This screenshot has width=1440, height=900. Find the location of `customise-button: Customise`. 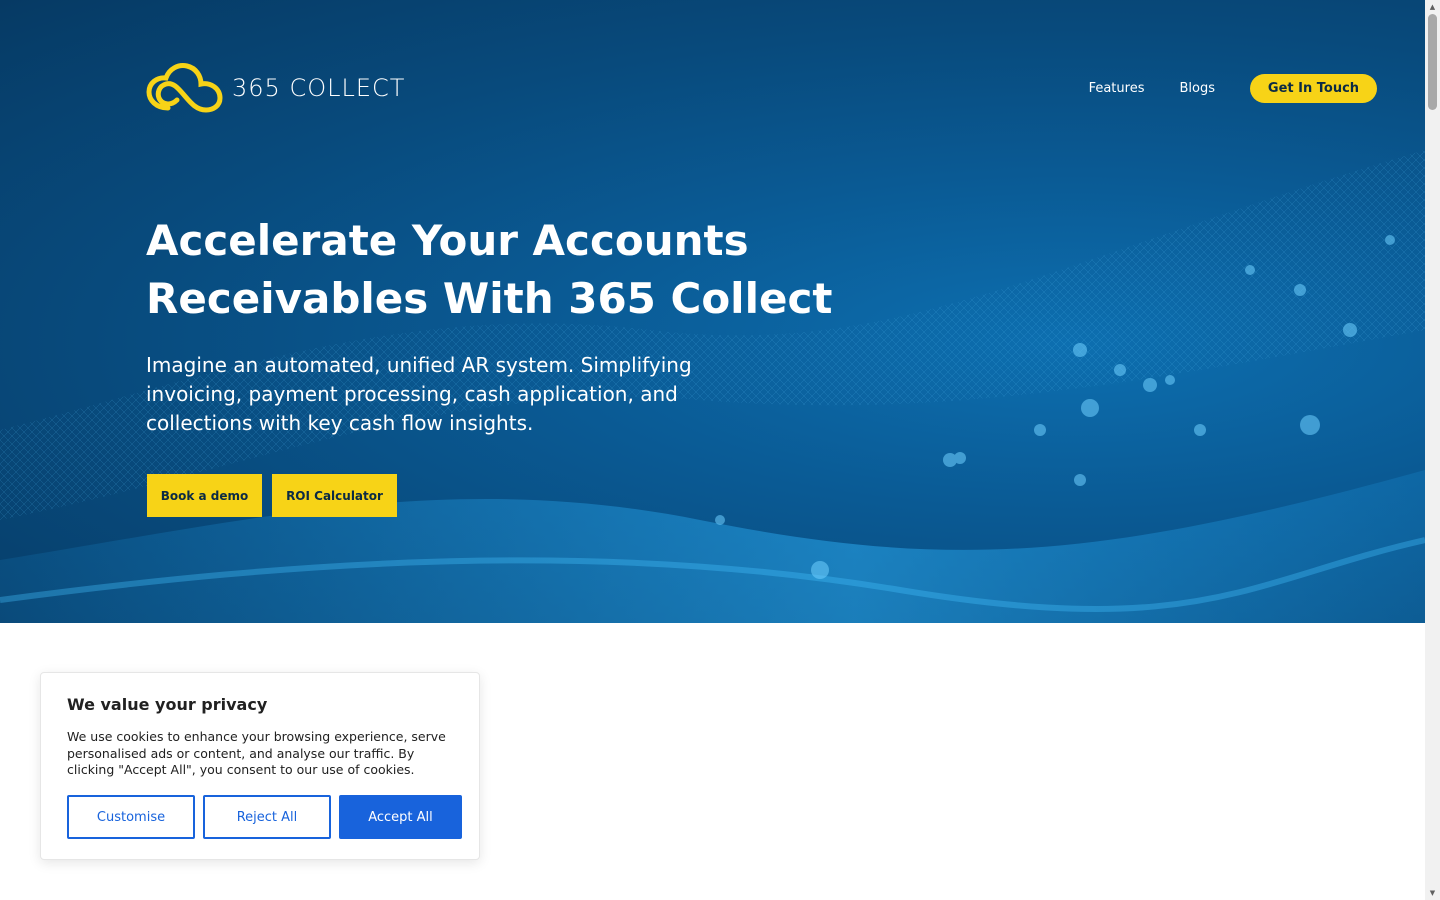

customise-button: Customise is located at coordinates (131, 817).